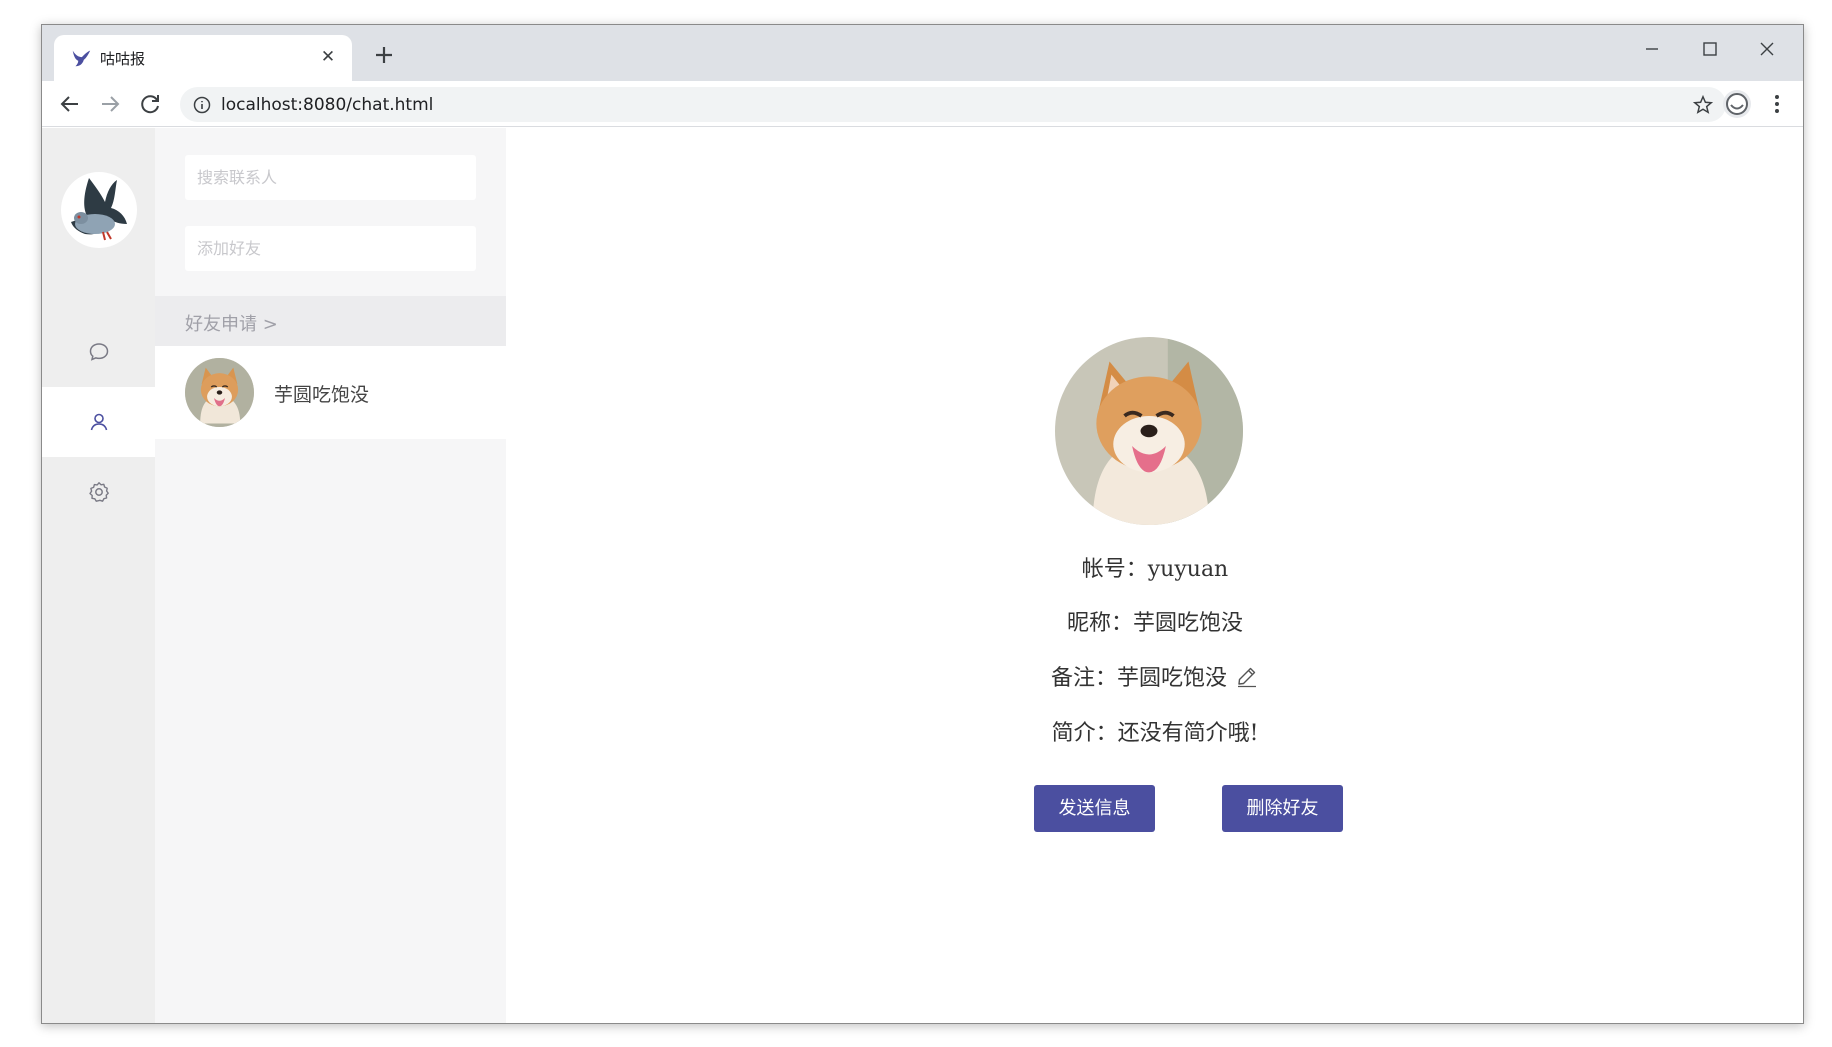 The image size is (1832, 1047). I want to click on url-text: localhost:8080/chat.html, so click(327, 105).